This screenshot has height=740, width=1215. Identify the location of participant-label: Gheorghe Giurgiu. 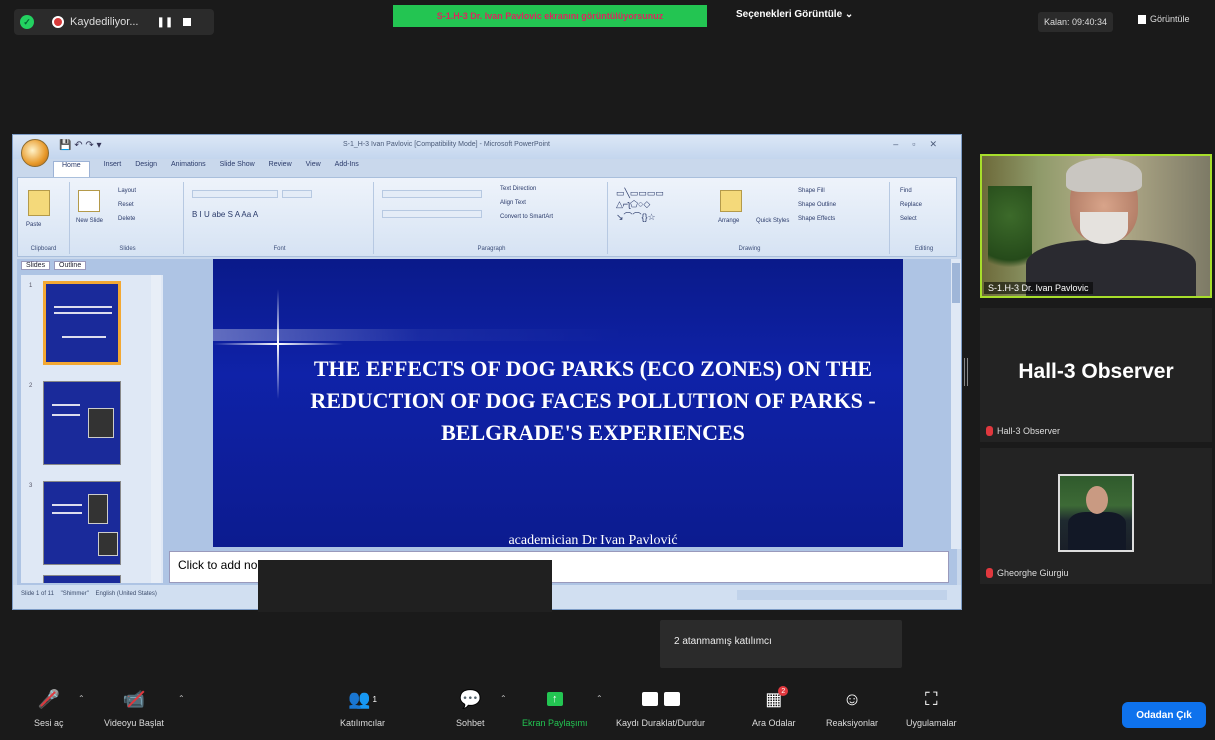
(1027, 573).